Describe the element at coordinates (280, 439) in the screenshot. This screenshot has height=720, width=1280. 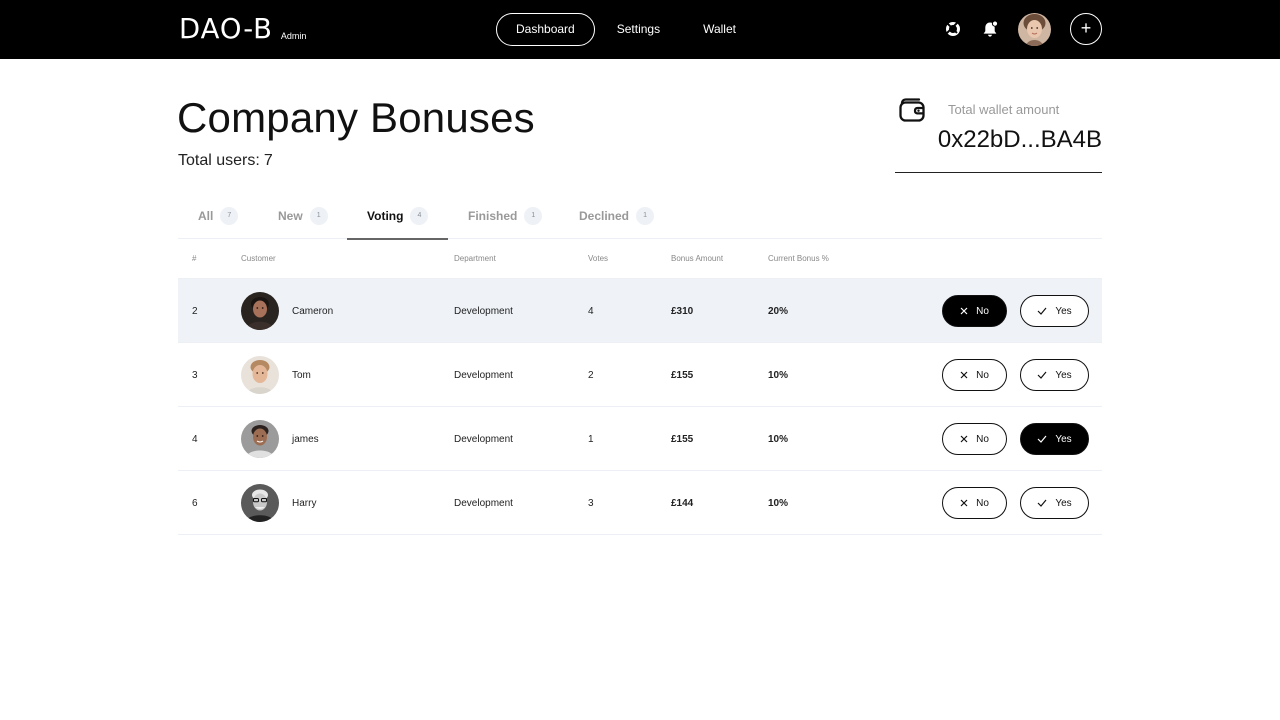
I see `customer-cell: james` at that location.